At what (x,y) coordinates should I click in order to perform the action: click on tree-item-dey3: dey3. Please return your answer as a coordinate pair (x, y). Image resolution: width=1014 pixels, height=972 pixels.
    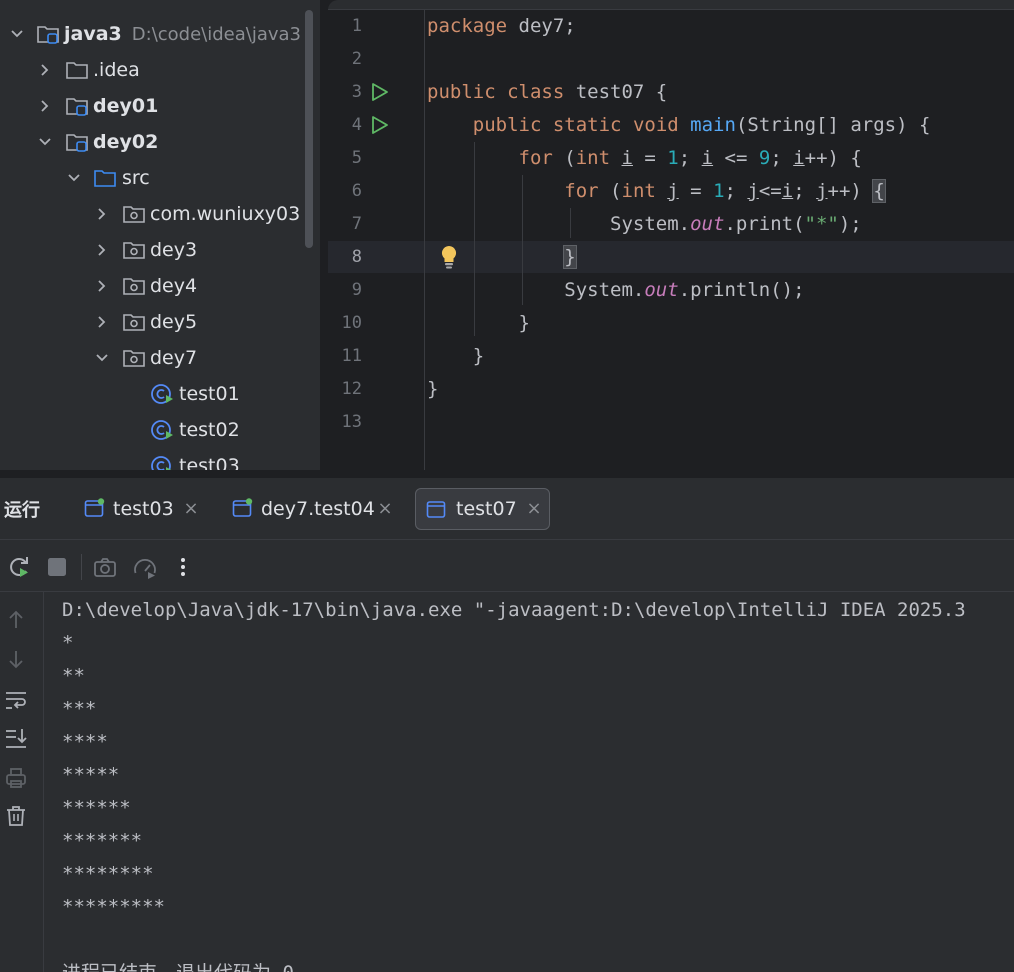
    Looking at the image, I should click on (150, 250).